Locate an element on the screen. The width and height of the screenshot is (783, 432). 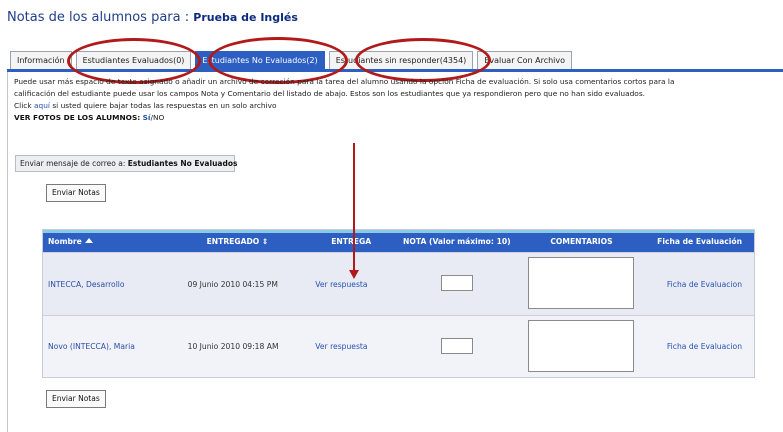
student-name-link: INTECCA, Desarrollo is located at coordinates (86, 284).